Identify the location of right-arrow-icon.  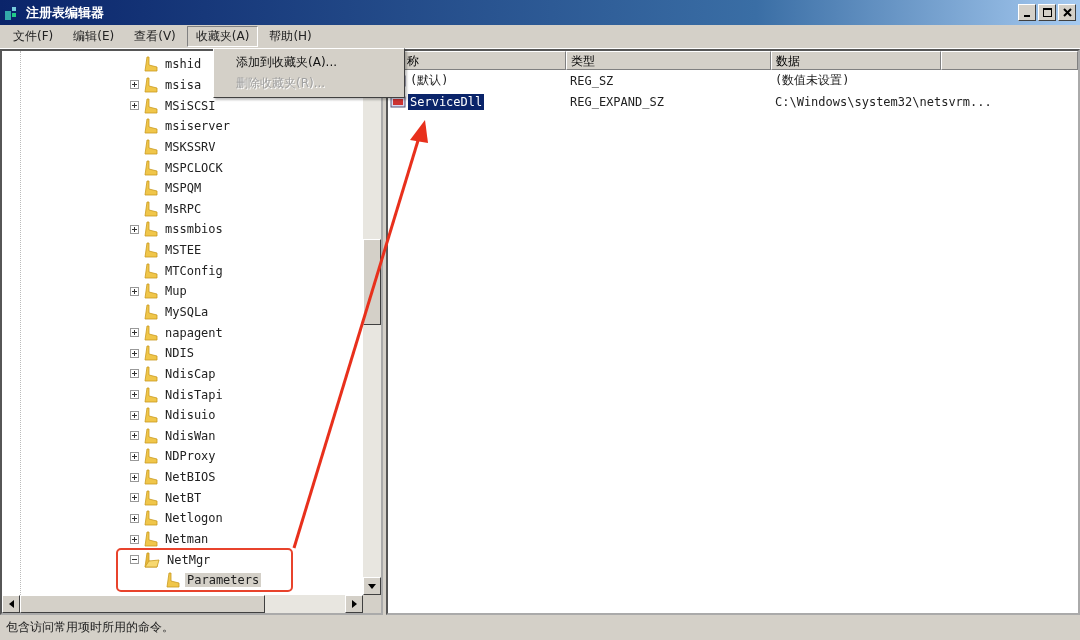
(354, 604).